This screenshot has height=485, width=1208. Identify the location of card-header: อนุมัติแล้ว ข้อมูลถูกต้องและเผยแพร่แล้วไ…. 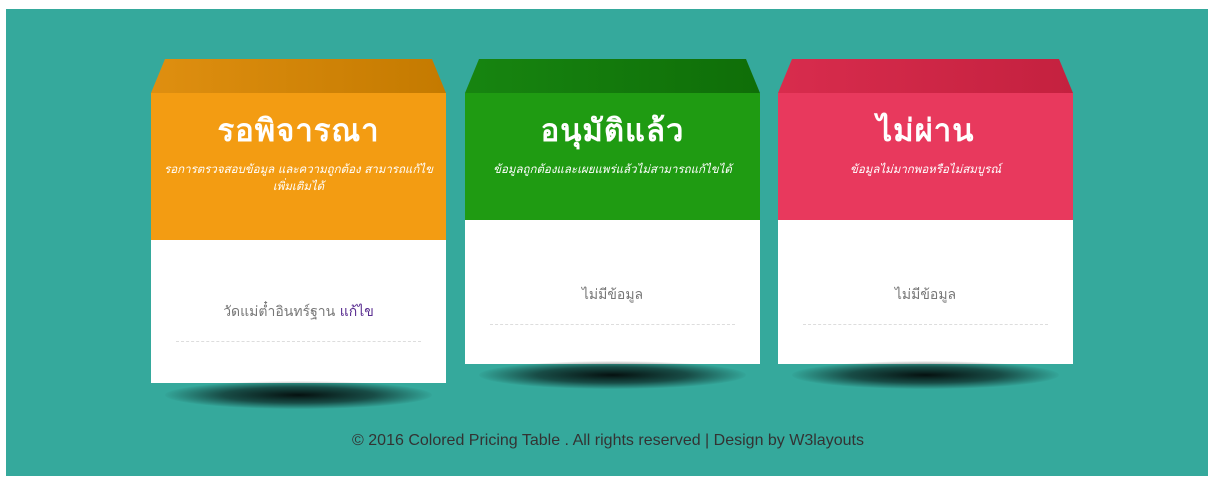
(612, 156).